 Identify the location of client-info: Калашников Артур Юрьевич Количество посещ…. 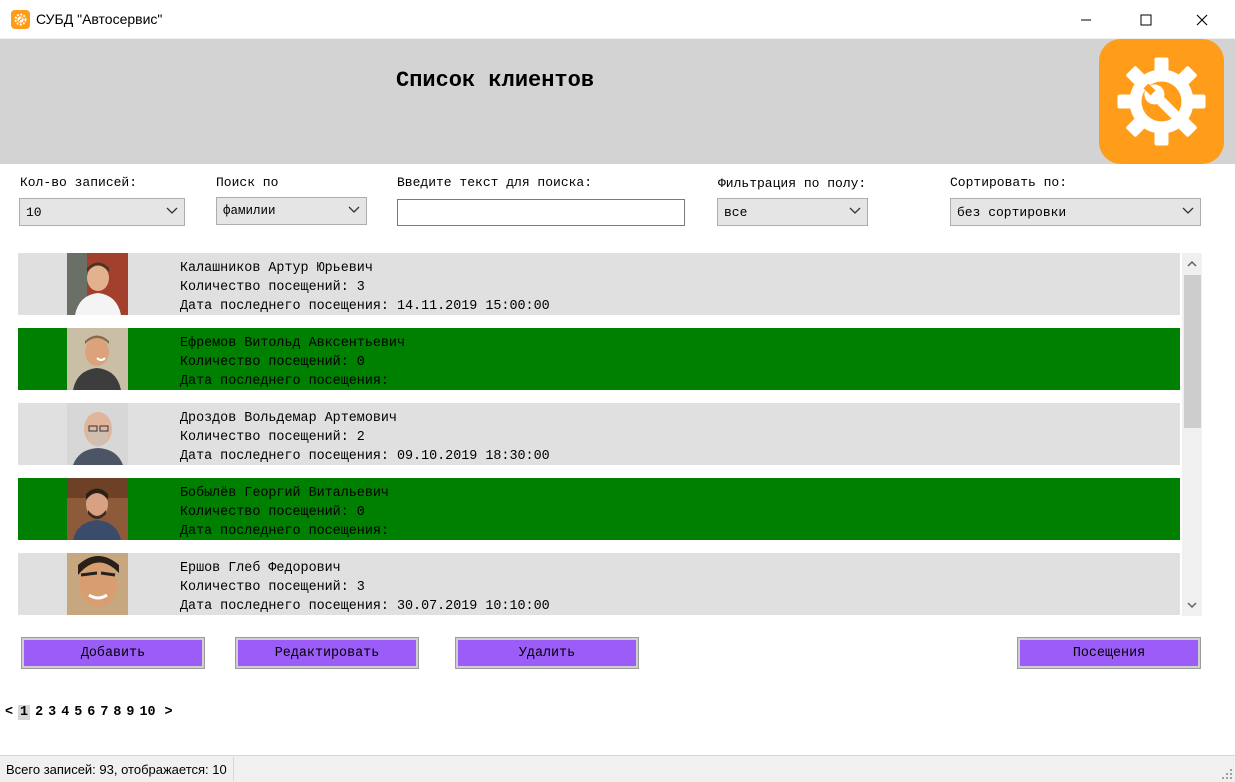
(365, 287).